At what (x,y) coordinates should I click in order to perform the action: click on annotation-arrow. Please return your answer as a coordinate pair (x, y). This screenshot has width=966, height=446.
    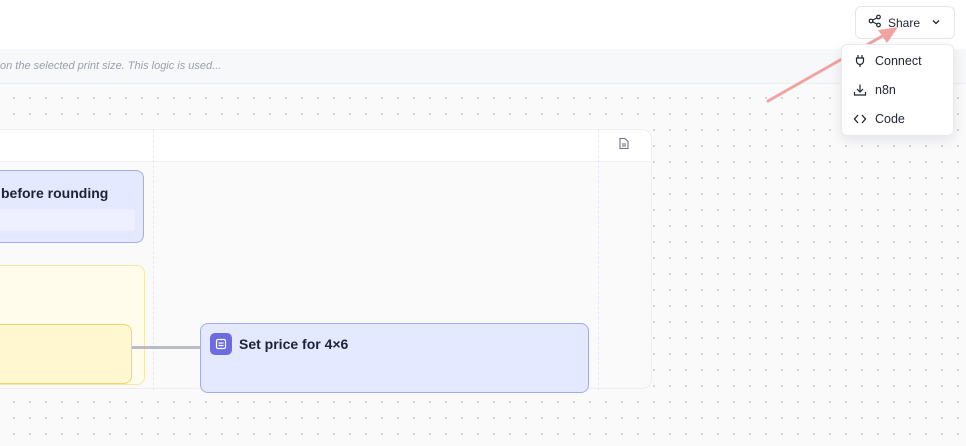
    Looking at the image, I should click on (832, 65).